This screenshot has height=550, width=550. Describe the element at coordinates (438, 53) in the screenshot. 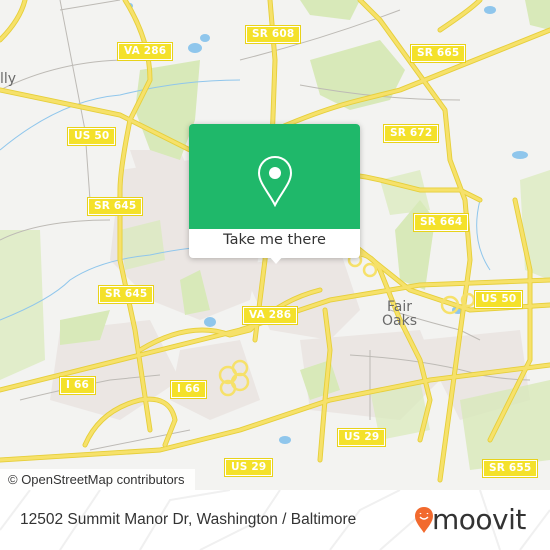

I see `route-shield: SR 665` at that location.